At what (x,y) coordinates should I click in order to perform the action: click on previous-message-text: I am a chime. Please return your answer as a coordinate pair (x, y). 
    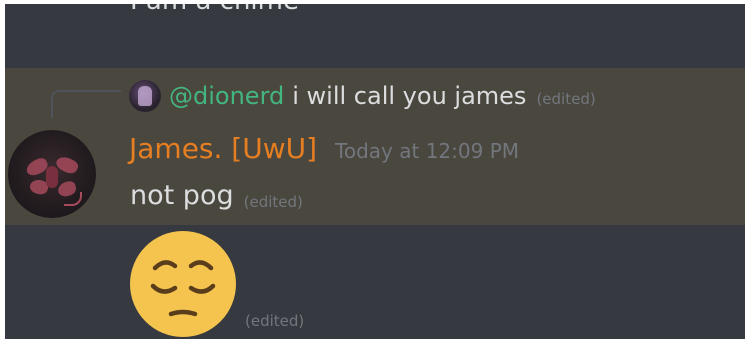
    Looking at the image, I should click on (214, 10).